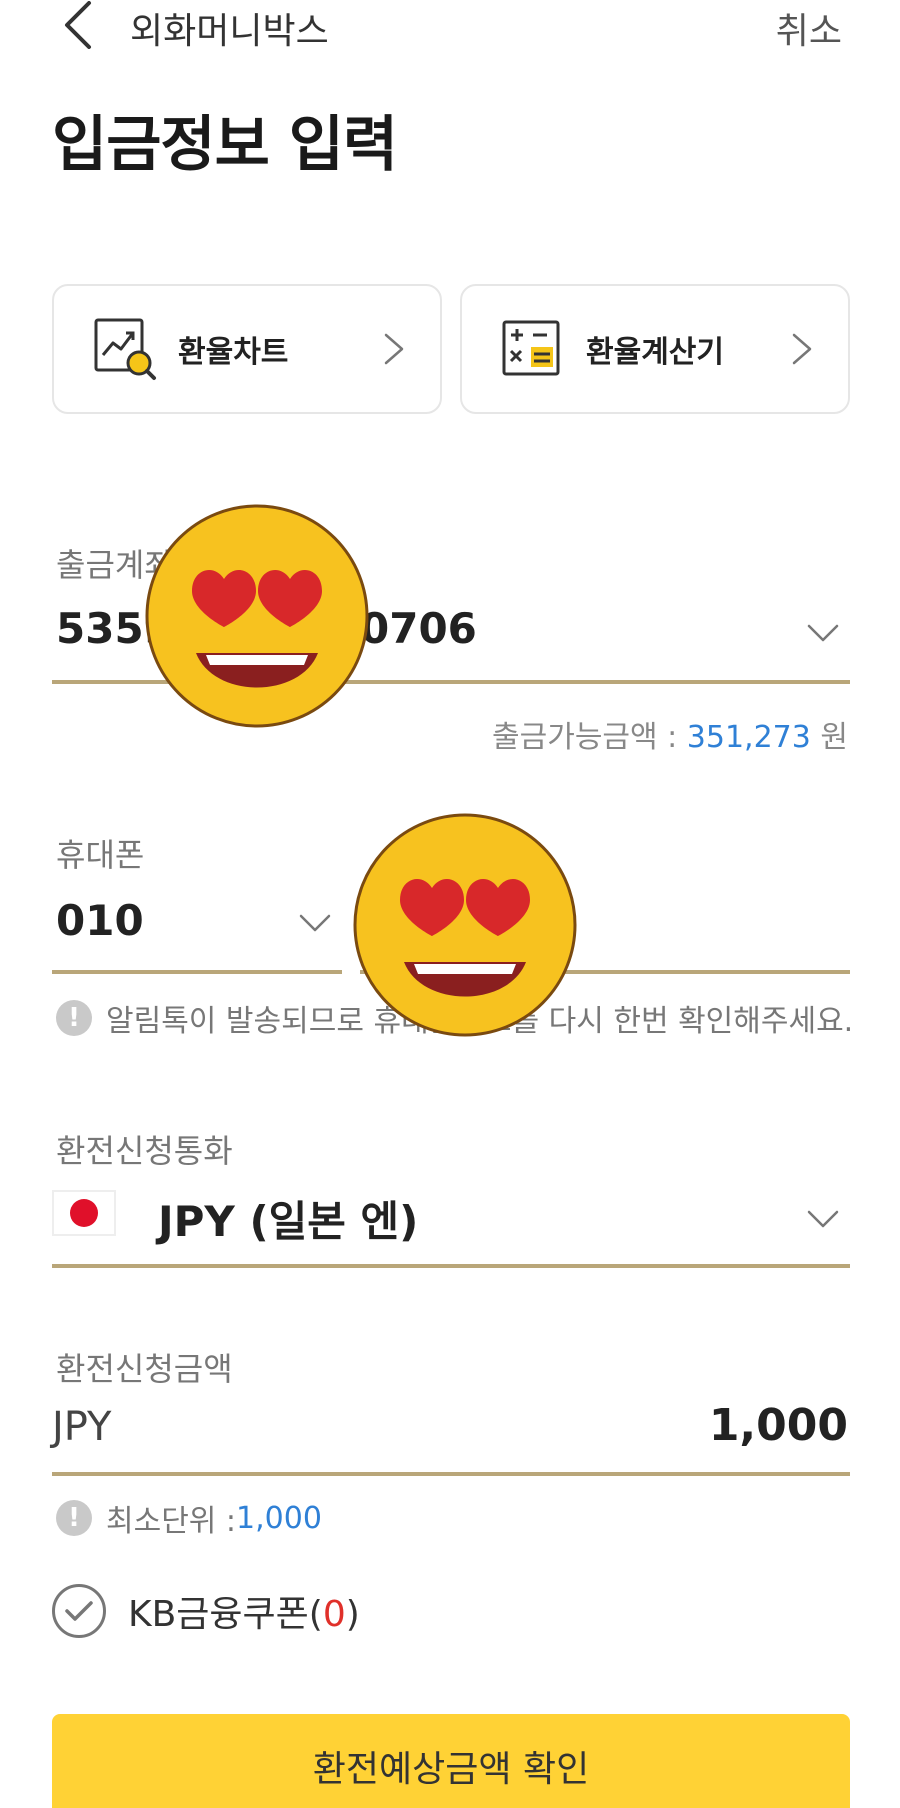 The height and width of the screenshot is (1808, 900). Describe the element at coordinates (589, 737) in the screenshot. I see `available-balance-label: 출금가능금액 :` at that location.